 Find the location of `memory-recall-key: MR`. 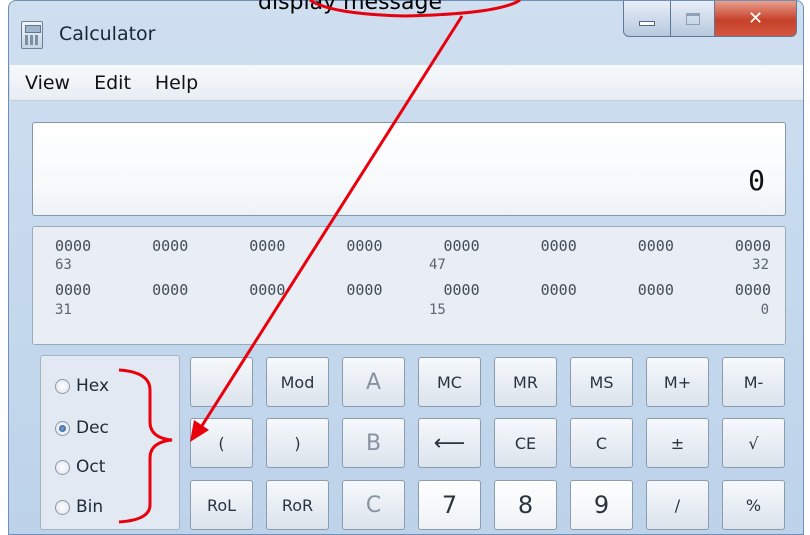

memory-recall-key: MR is located at coordinates (525, 382).